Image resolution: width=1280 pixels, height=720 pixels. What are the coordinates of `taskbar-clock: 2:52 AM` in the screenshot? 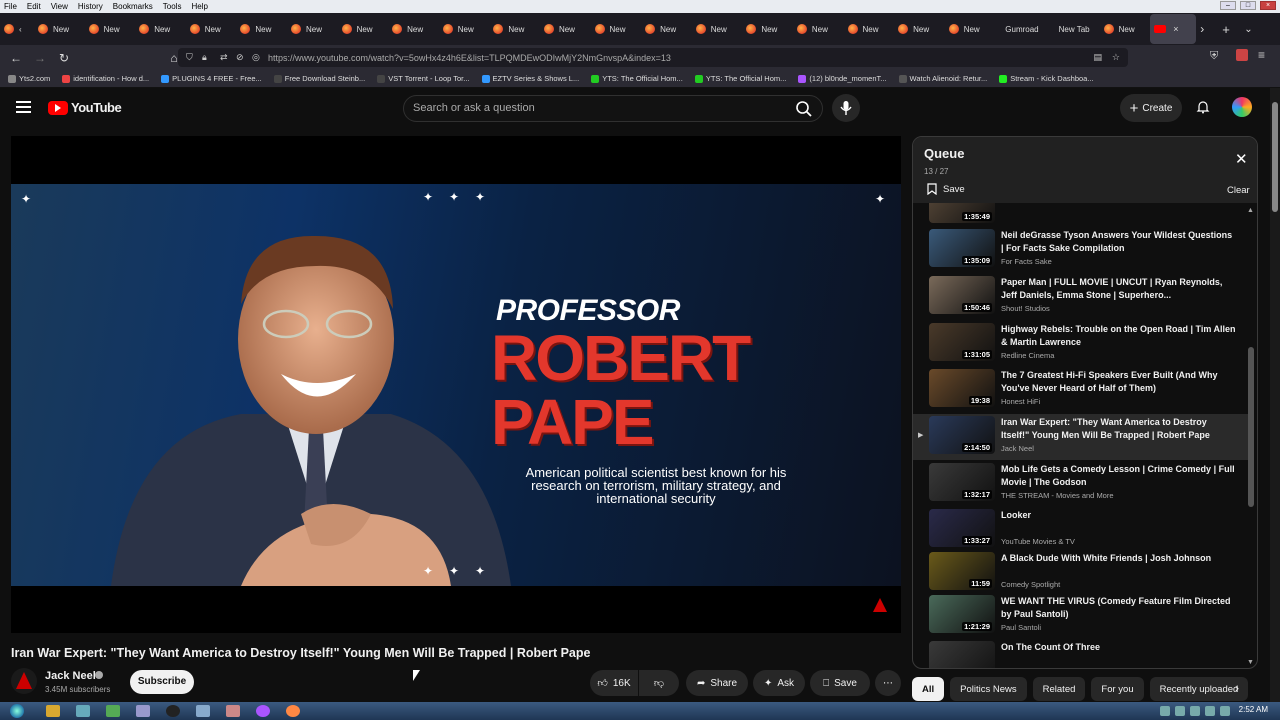 It's located at (1253, 709).